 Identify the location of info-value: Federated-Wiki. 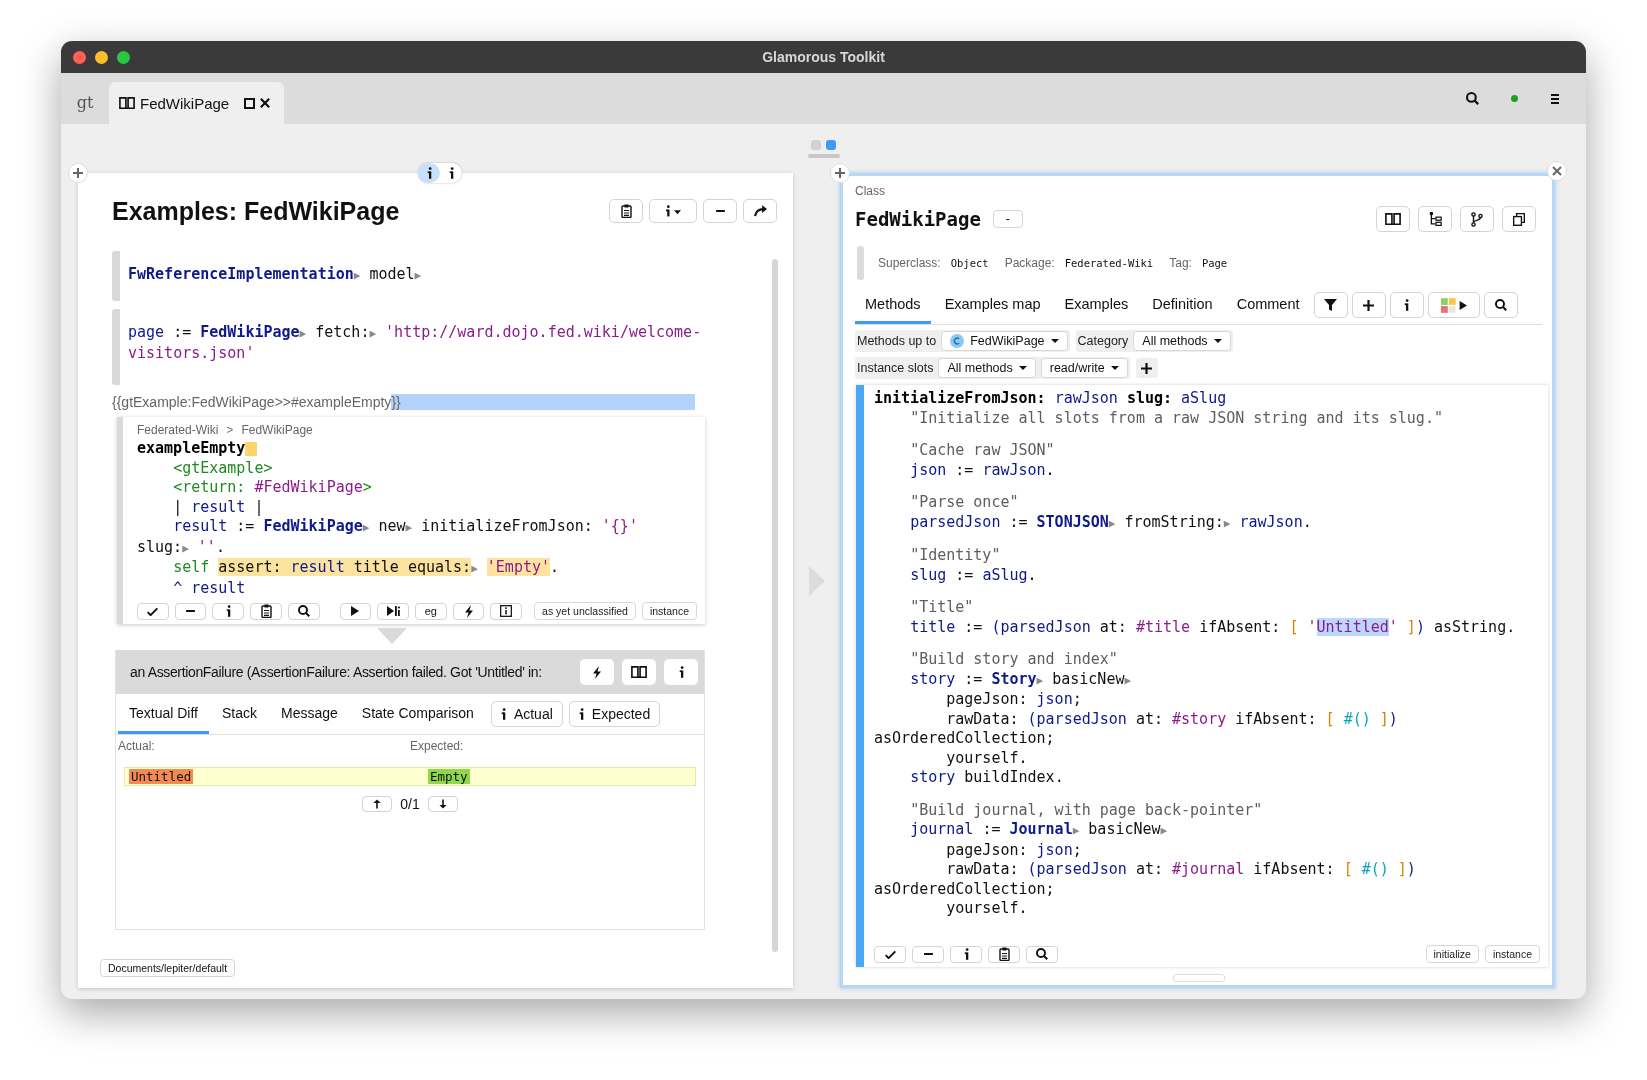
(1109, 263).